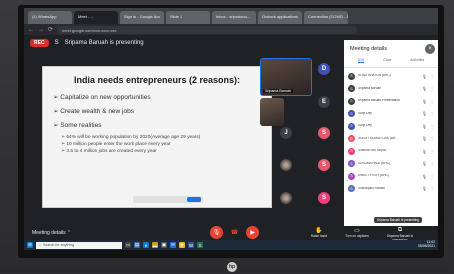  I want to click on forward-icon: →, so click(41, 30).